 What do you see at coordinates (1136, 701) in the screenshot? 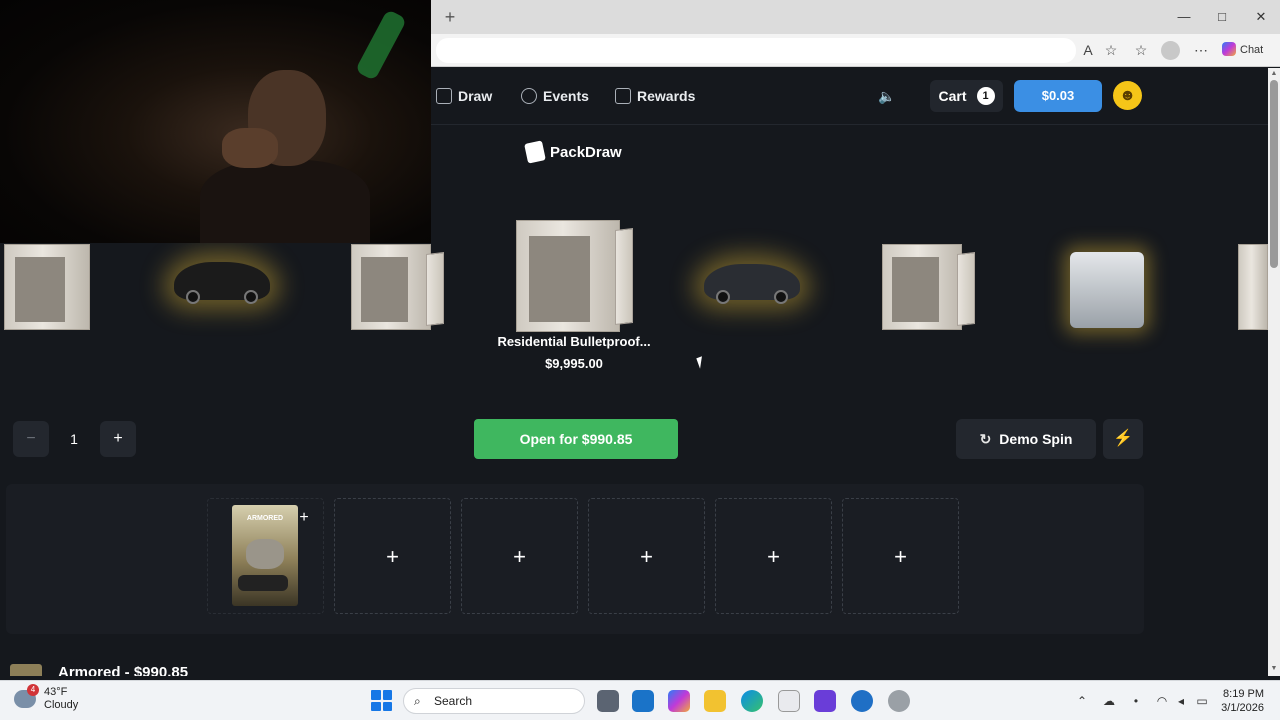
I see `microphone-icon: •` at bounding box center [1136, 701].